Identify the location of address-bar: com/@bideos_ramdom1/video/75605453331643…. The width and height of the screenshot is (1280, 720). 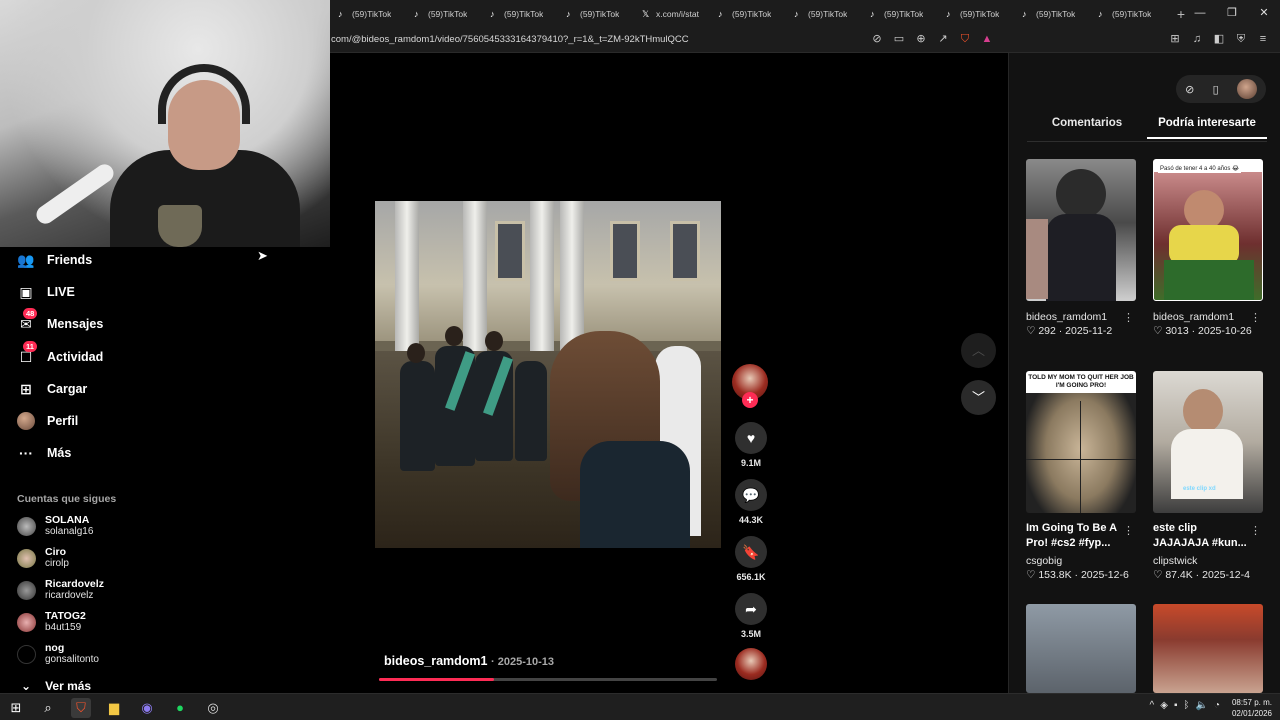
(805, 40).